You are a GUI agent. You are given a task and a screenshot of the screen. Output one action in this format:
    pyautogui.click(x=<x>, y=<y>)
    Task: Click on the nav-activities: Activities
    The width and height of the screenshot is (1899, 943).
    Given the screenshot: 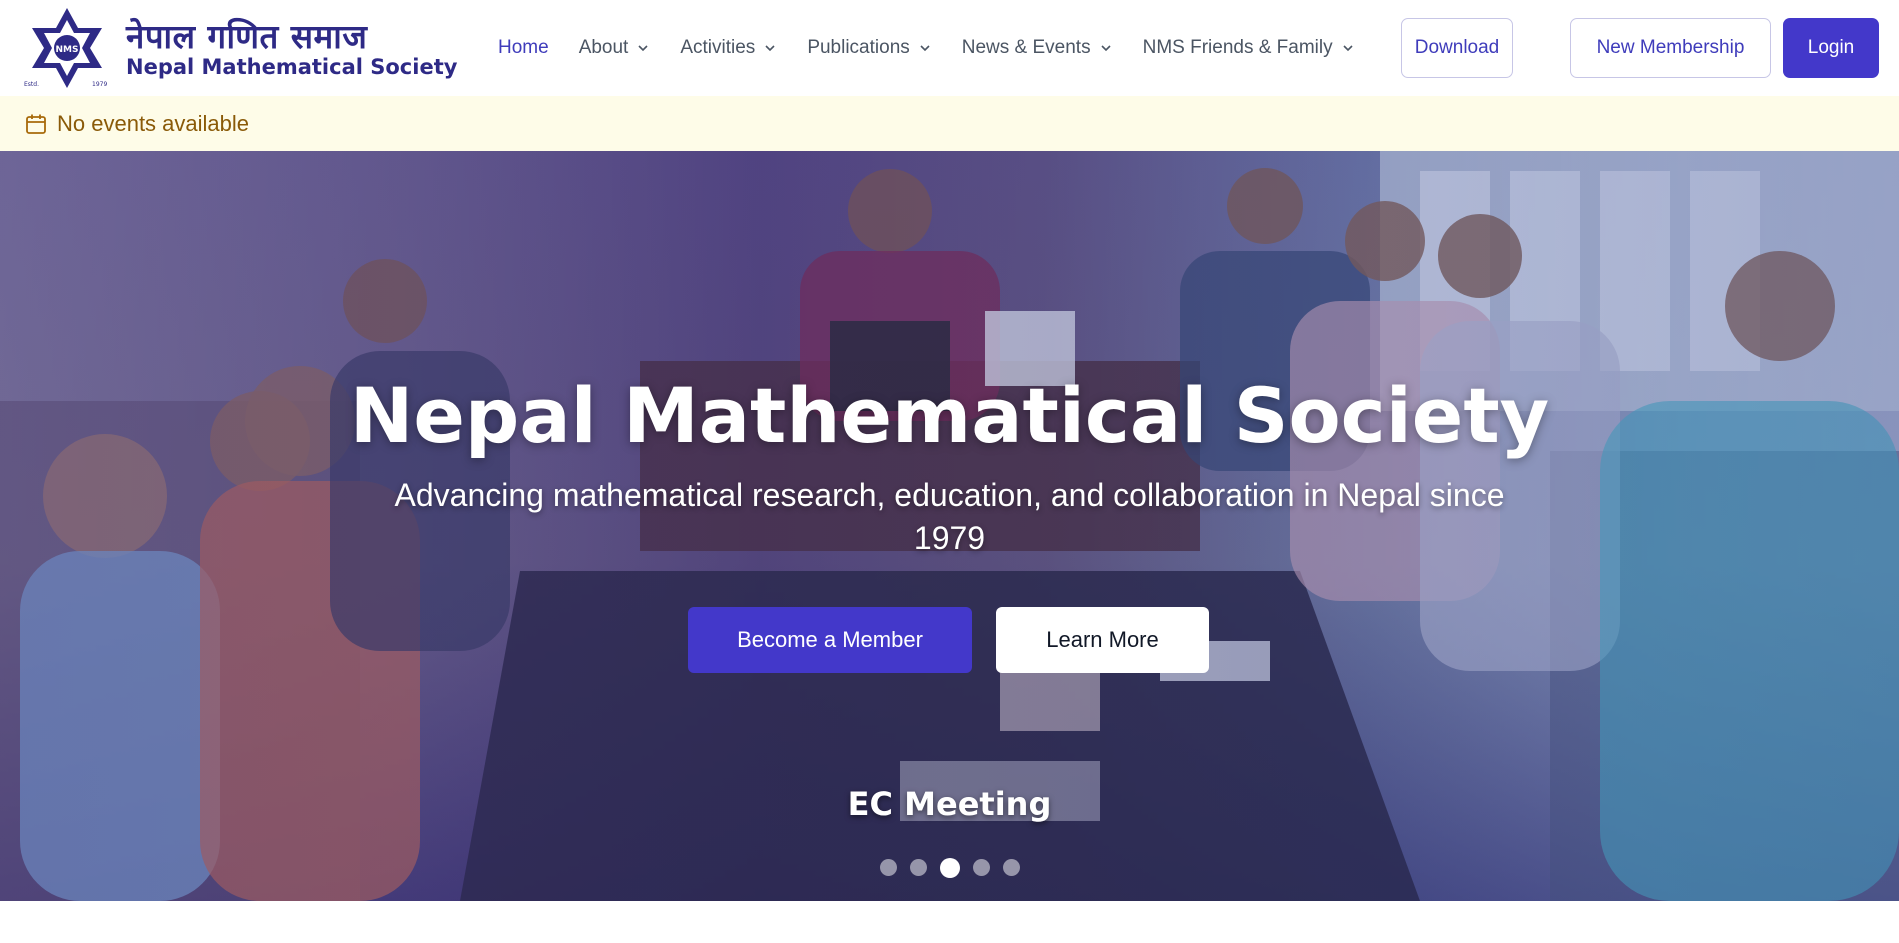 What is the action you would take?
    pyautogui.click(x=728, y=48)
    